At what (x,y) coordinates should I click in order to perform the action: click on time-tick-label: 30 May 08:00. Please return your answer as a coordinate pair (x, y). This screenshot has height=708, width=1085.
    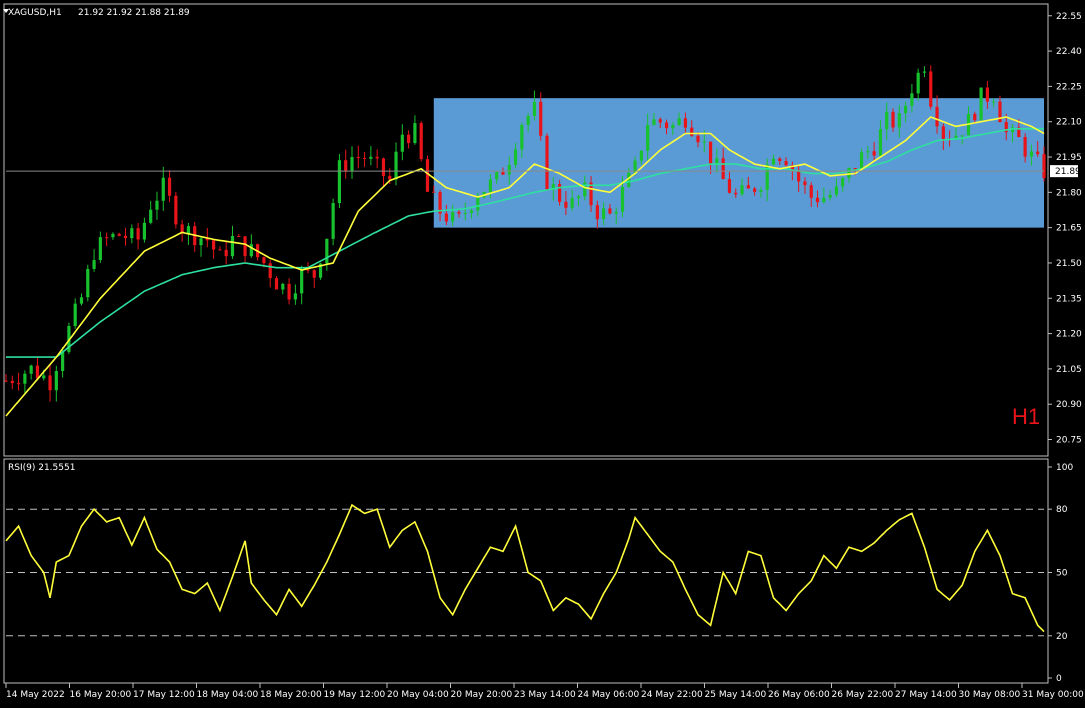
    Looking at the image, I should click on (990, 695).